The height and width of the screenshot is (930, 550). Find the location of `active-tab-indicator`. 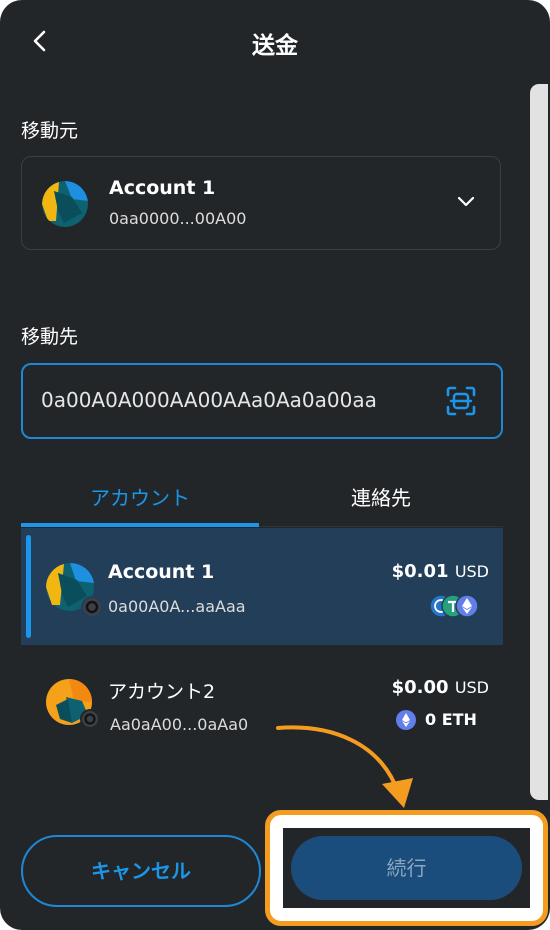

active-tab-indicator is located at coordinates (140, 525).